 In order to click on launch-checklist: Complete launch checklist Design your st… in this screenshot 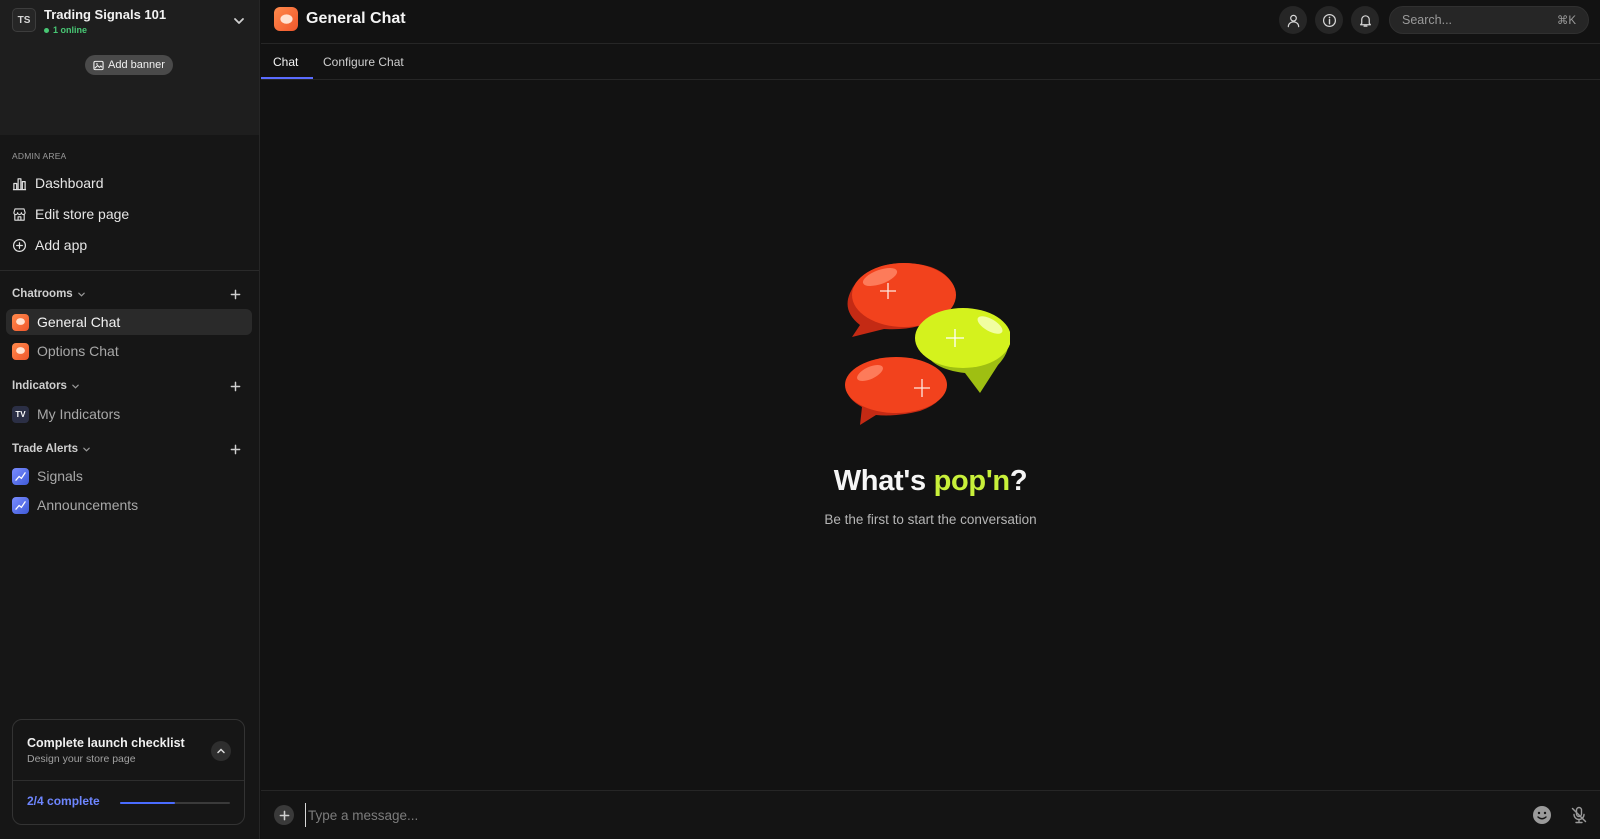, I will do `click(128, 772)`.